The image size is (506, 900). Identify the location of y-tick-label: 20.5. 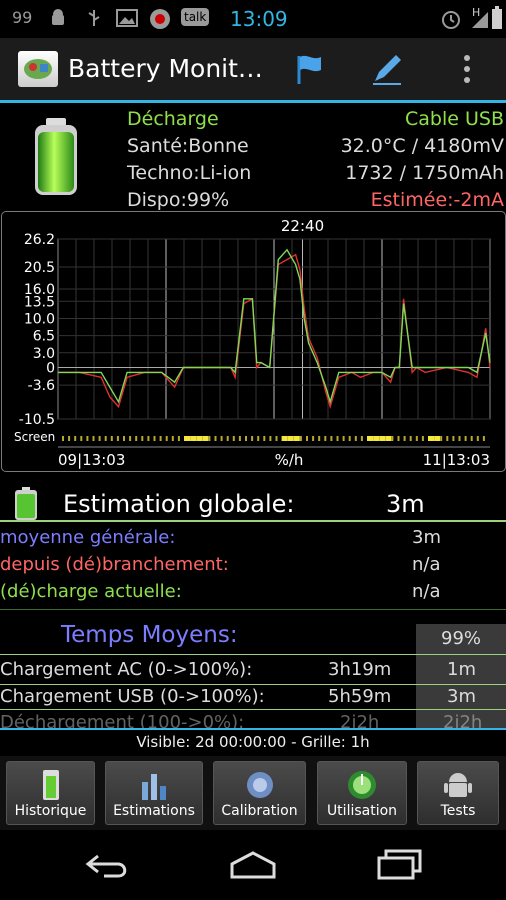
(39, 268).